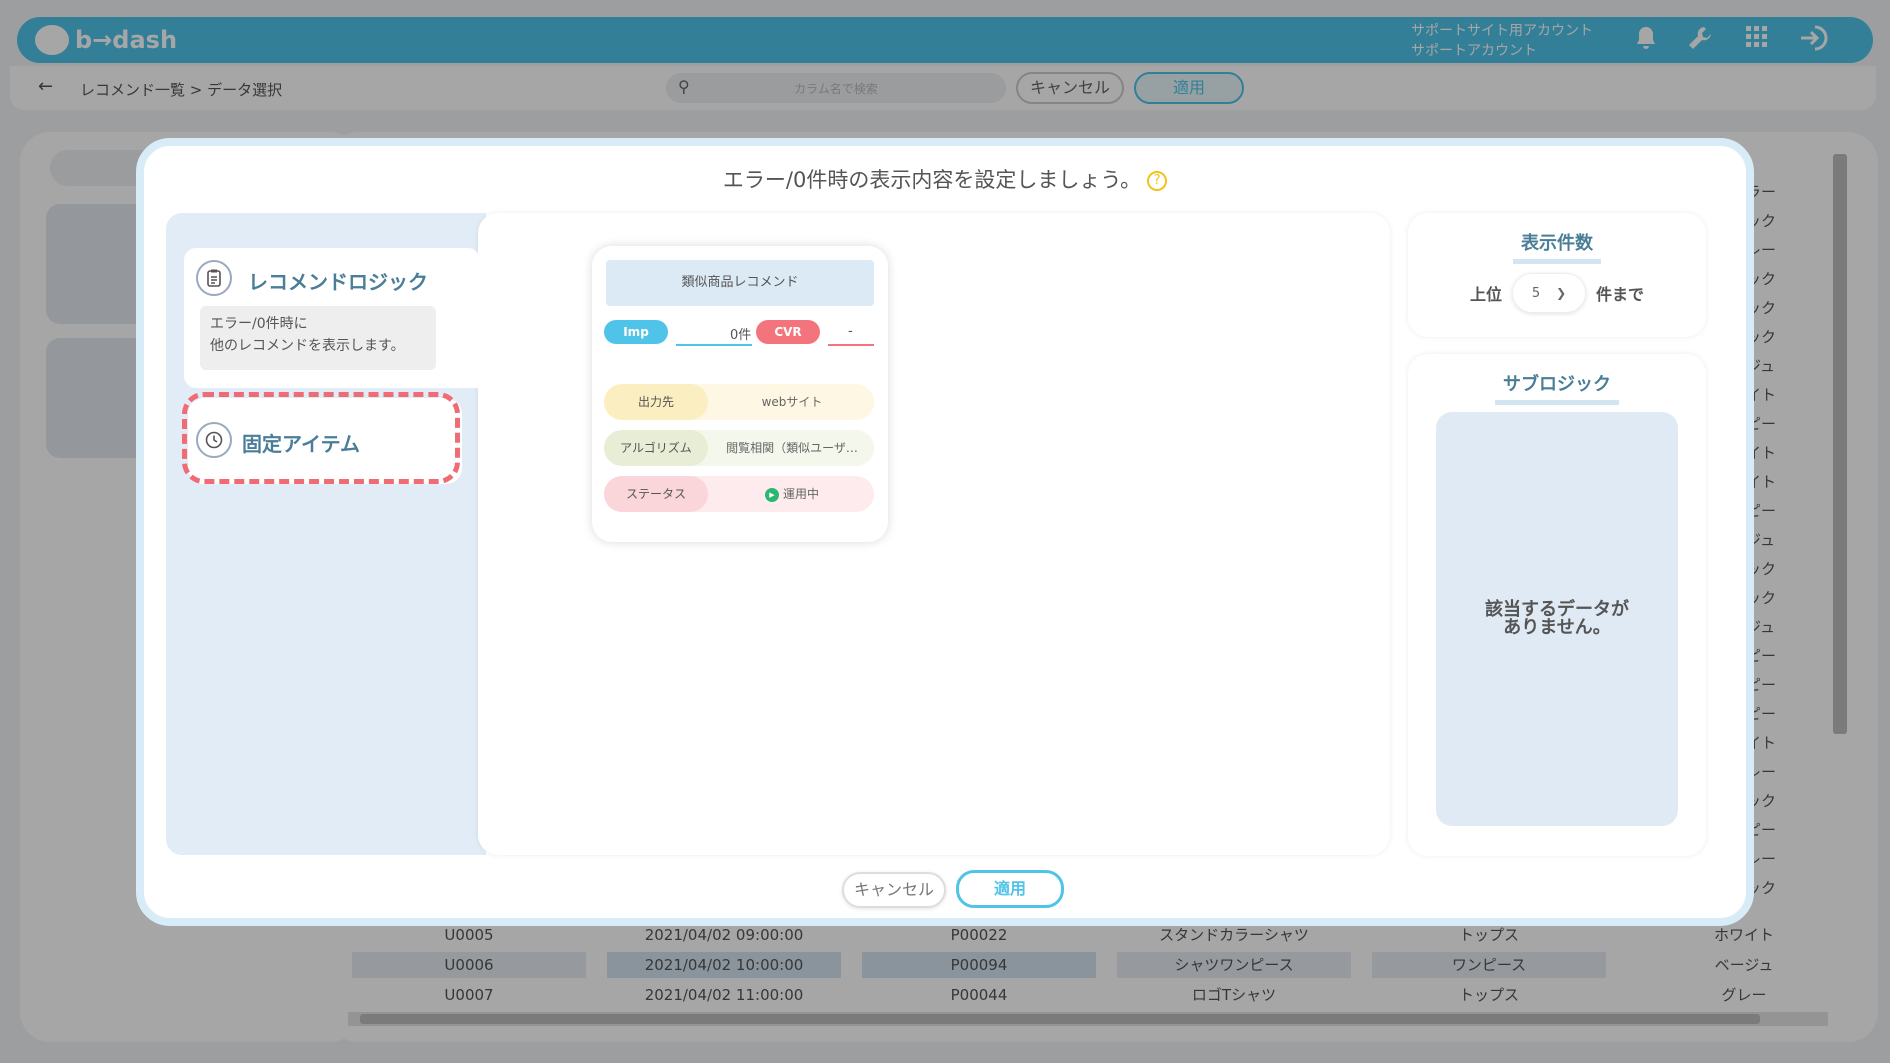  What do you see at coordinates (850, 331) in the screenshot?
I see `cvr-value: -` at bounding box center [850, 331].